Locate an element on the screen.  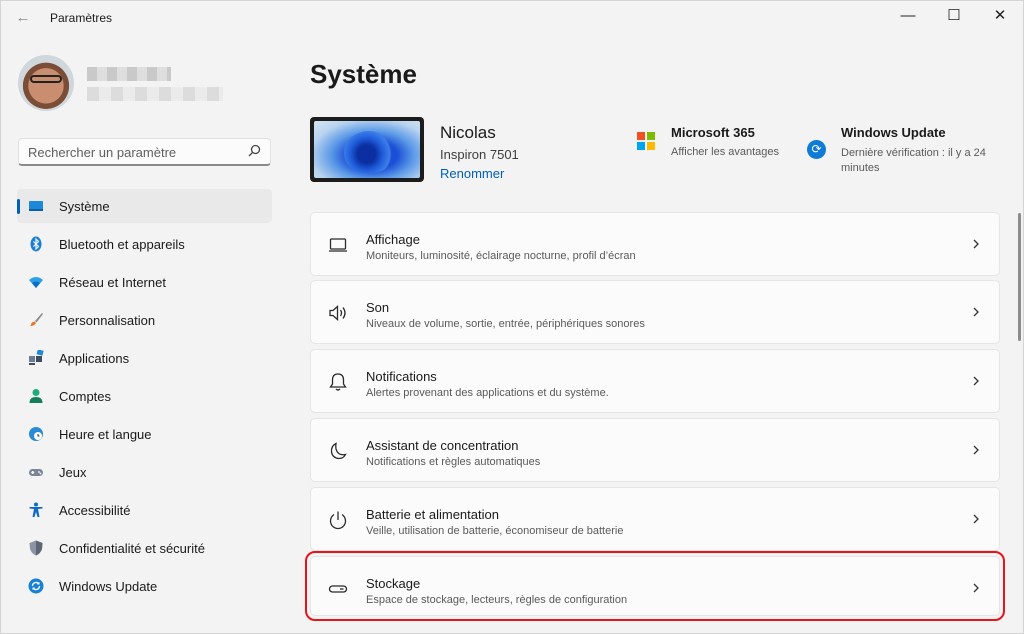
sidebar-item-label: Accessibilité is located at coordinates (95, 510).